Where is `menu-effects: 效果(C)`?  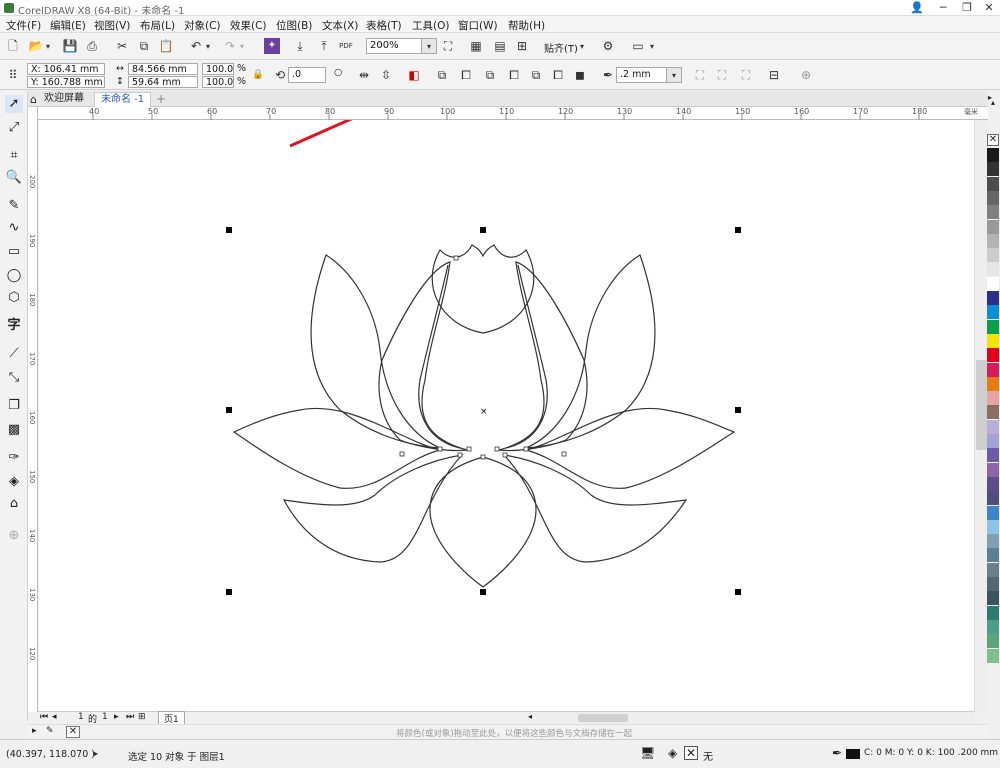 menu-effects: 效果(C) is located at coordinates (248, 25).